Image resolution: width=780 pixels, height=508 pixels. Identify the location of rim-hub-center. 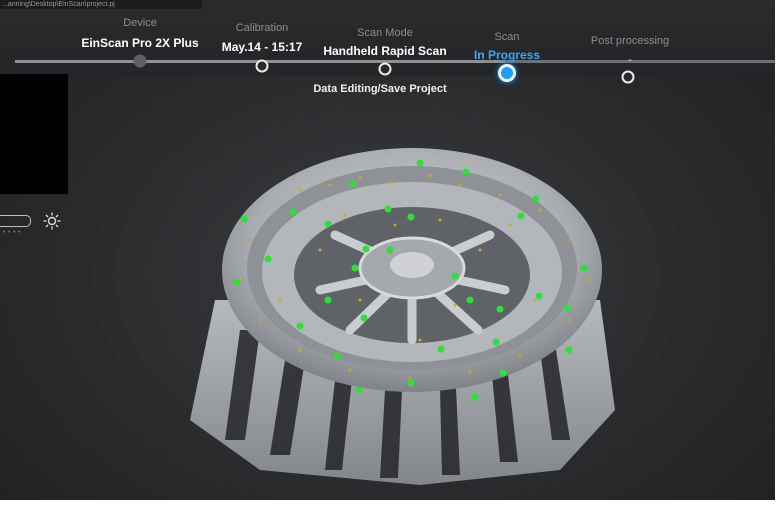
(412, 265).